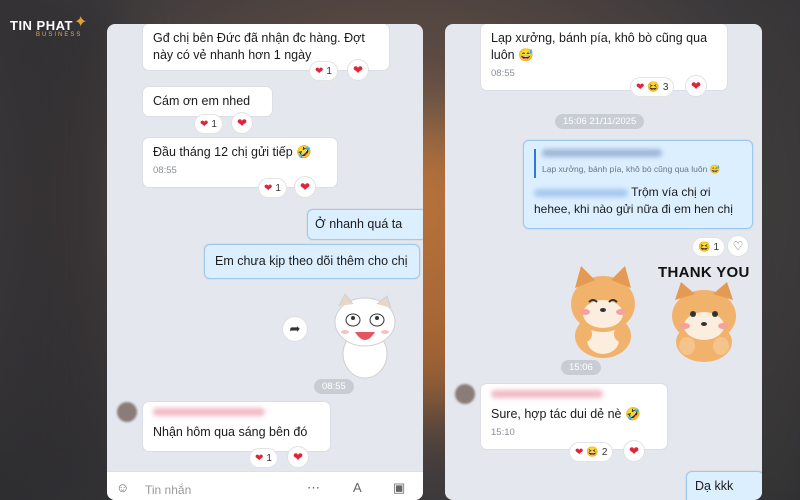  What do you see at coordinates (295, 329) in the screenshot?
I see `forward-icon: ➦` at bounding box center [295, 329].